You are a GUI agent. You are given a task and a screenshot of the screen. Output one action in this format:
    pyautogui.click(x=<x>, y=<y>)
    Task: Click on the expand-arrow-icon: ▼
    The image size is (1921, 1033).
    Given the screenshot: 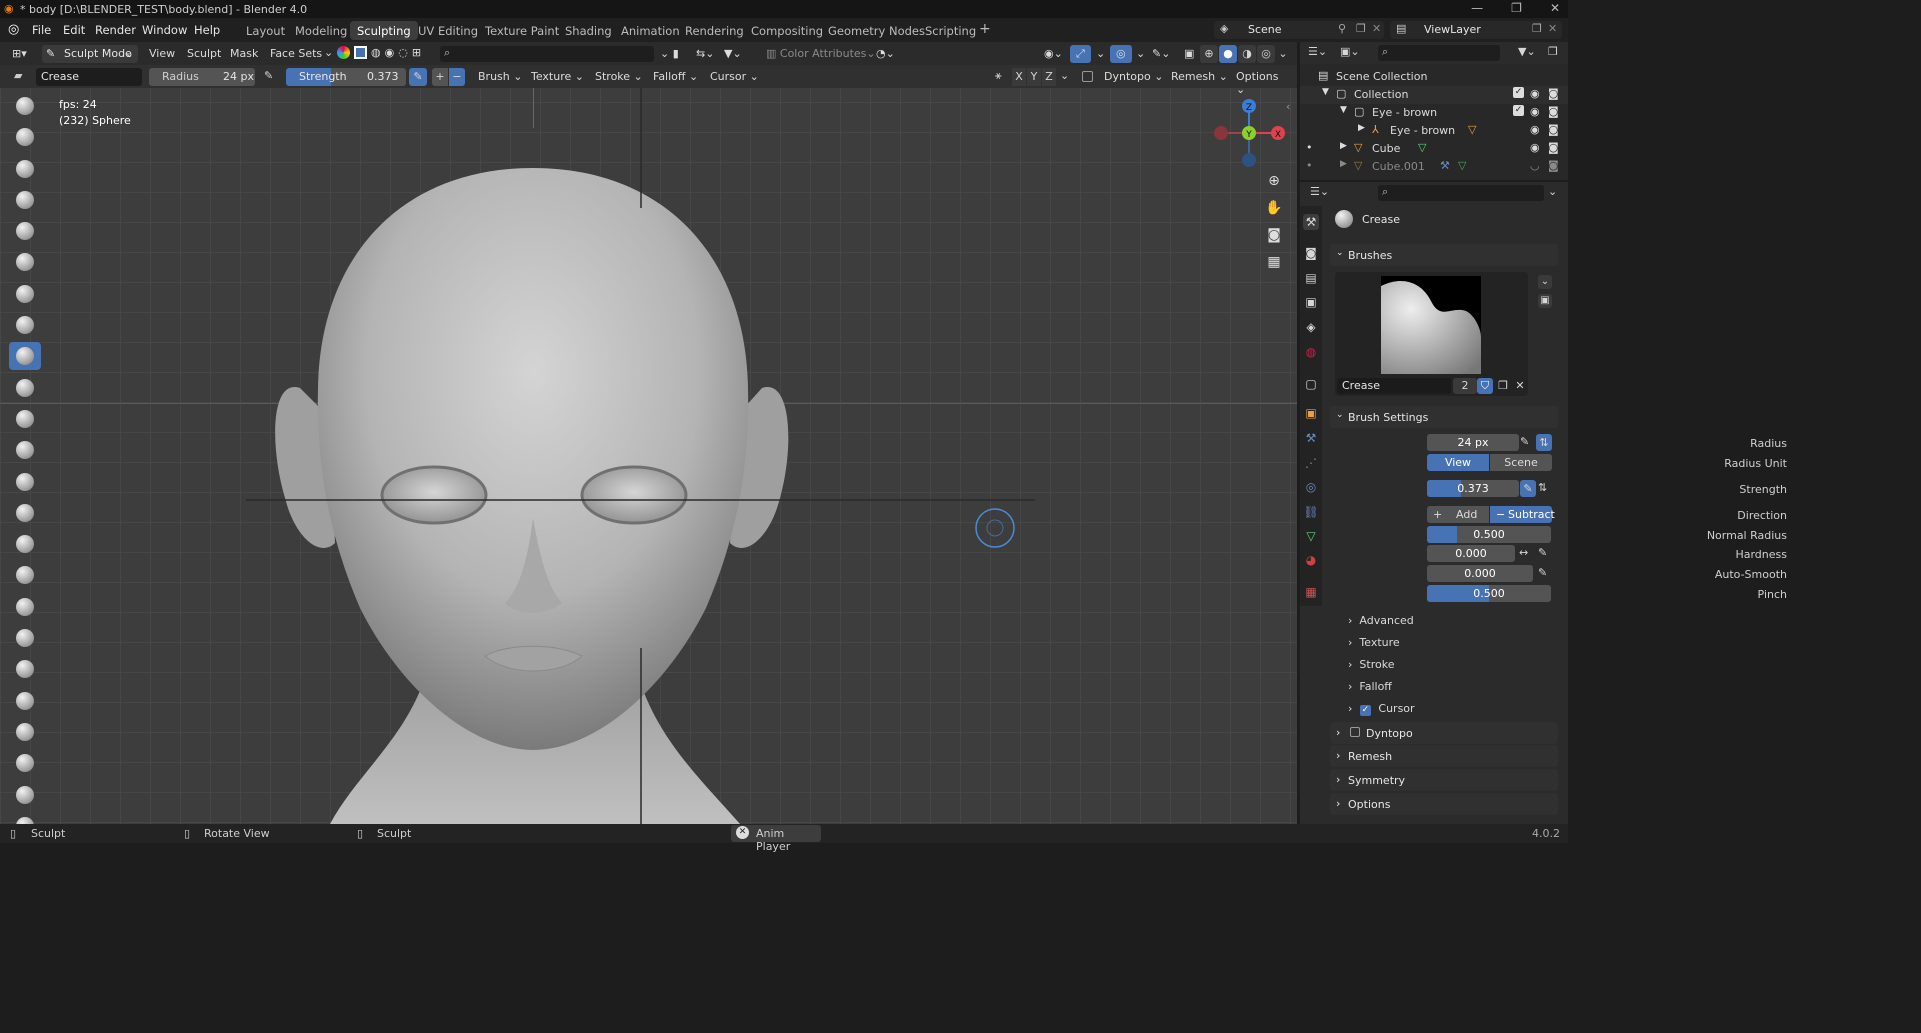 What is the action you would take?
    pyautogui.click(x=1325, y=92)
    